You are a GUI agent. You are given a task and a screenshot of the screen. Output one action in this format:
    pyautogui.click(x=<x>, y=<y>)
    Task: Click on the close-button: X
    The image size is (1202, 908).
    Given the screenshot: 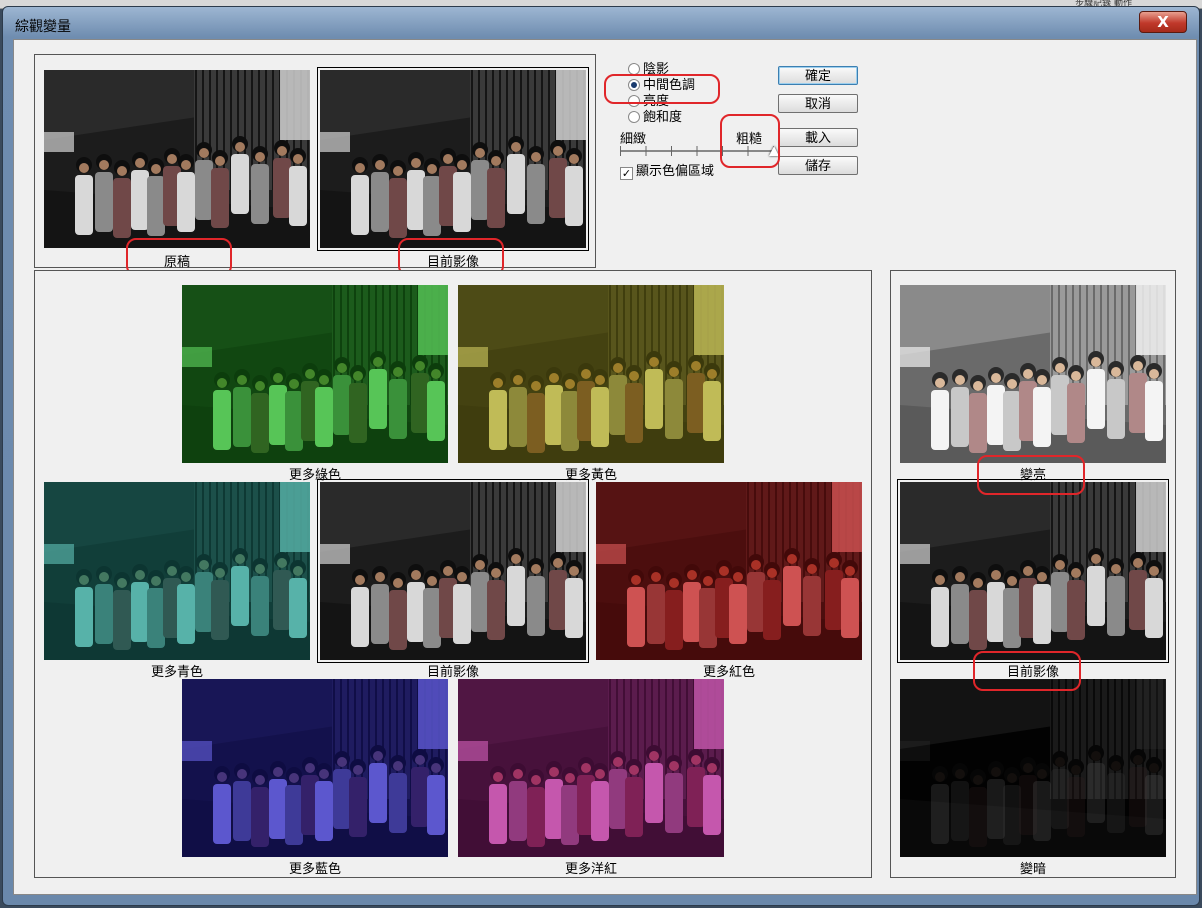 What is the action you would take?
    pyautogui.click(x=1163, y=22)
    